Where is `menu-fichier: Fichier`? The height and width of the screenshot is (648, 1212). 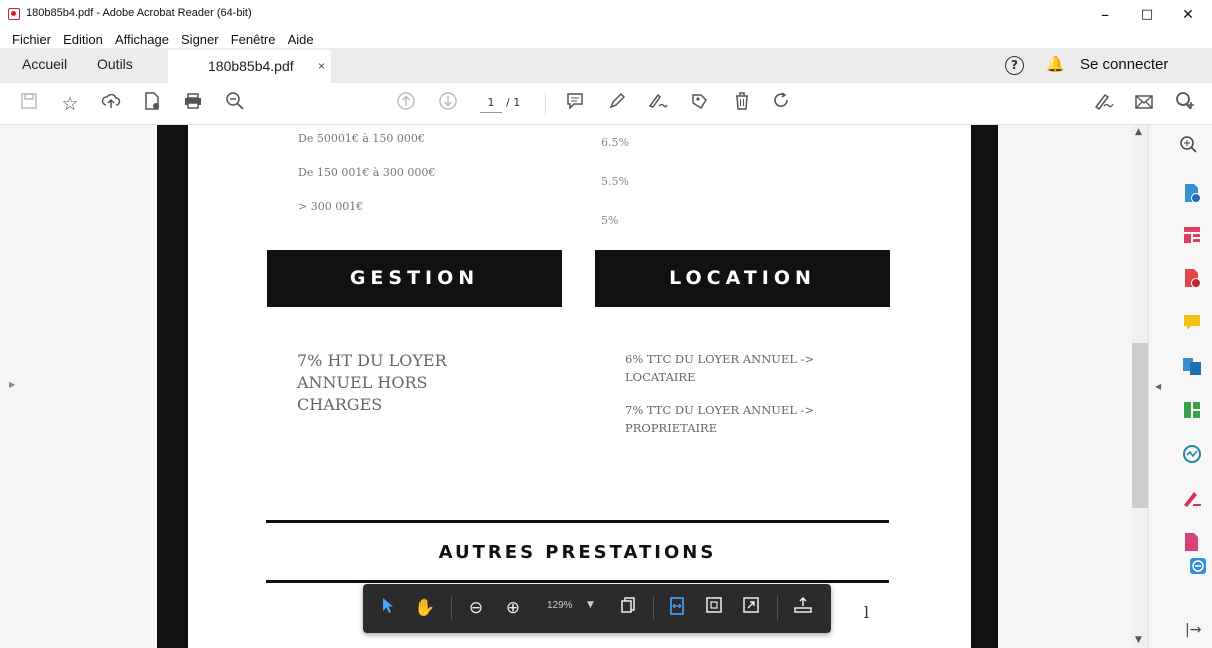
menu-fichier: Fichier is located at coordinates (31, 39).